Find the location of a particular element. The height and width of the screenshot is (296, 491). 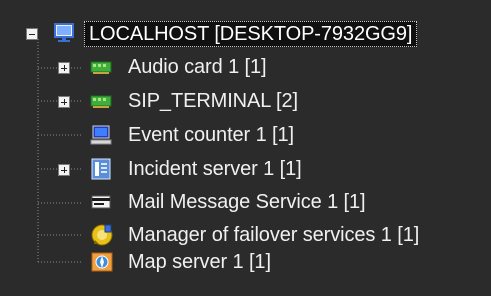

map-server-icon is located at coordinates (101, 261).